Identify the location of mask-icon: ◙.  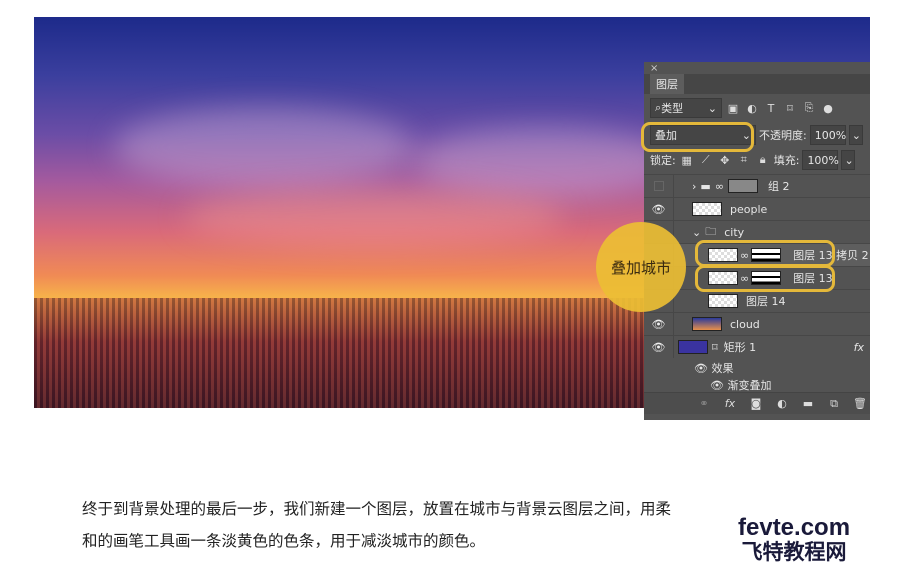
(756, 403).